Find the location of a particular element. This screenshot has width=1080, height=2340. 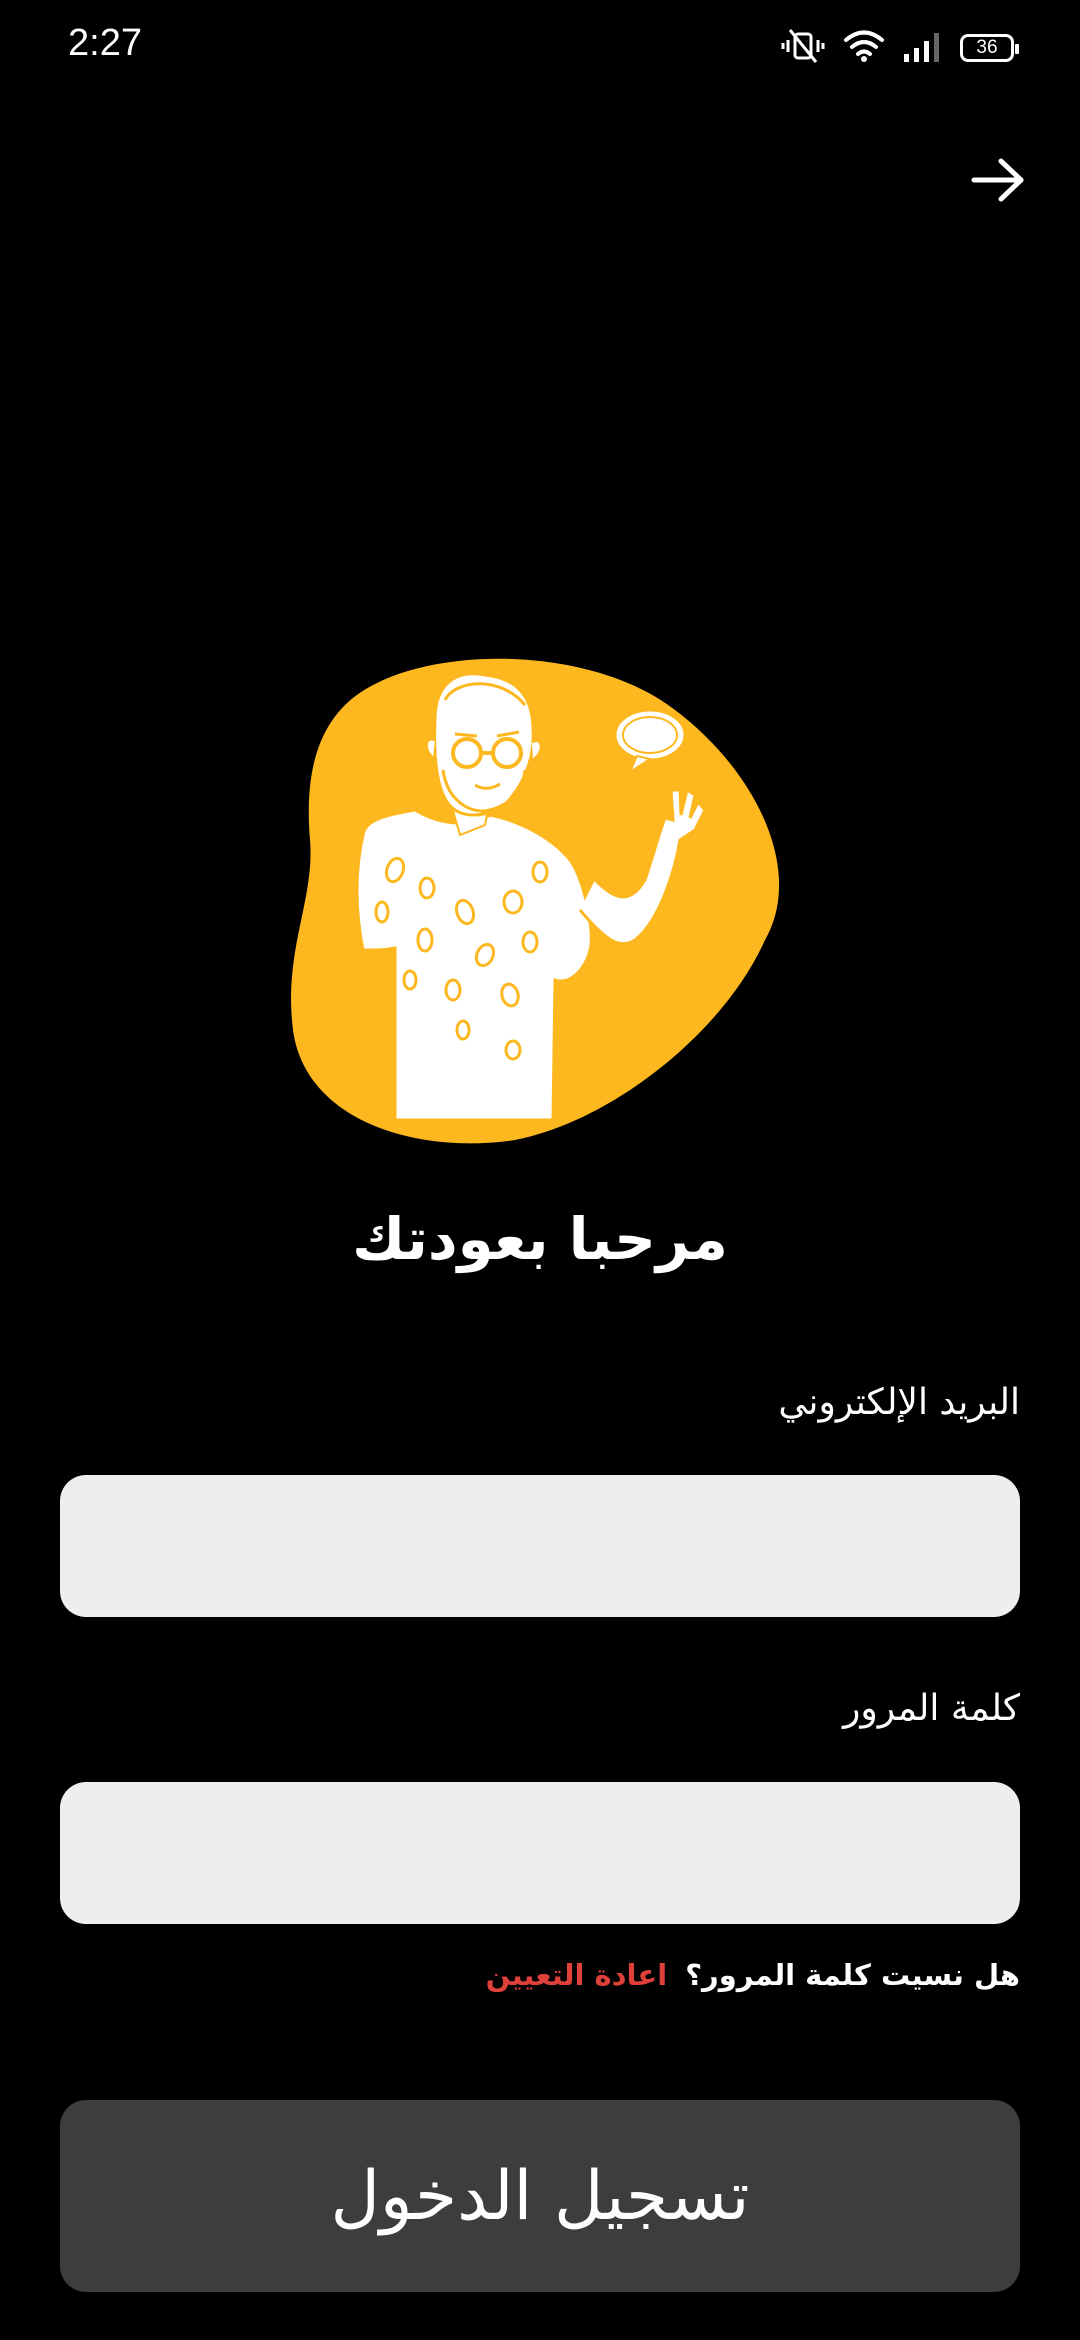

email-field is located at coordinates (540, 1546).